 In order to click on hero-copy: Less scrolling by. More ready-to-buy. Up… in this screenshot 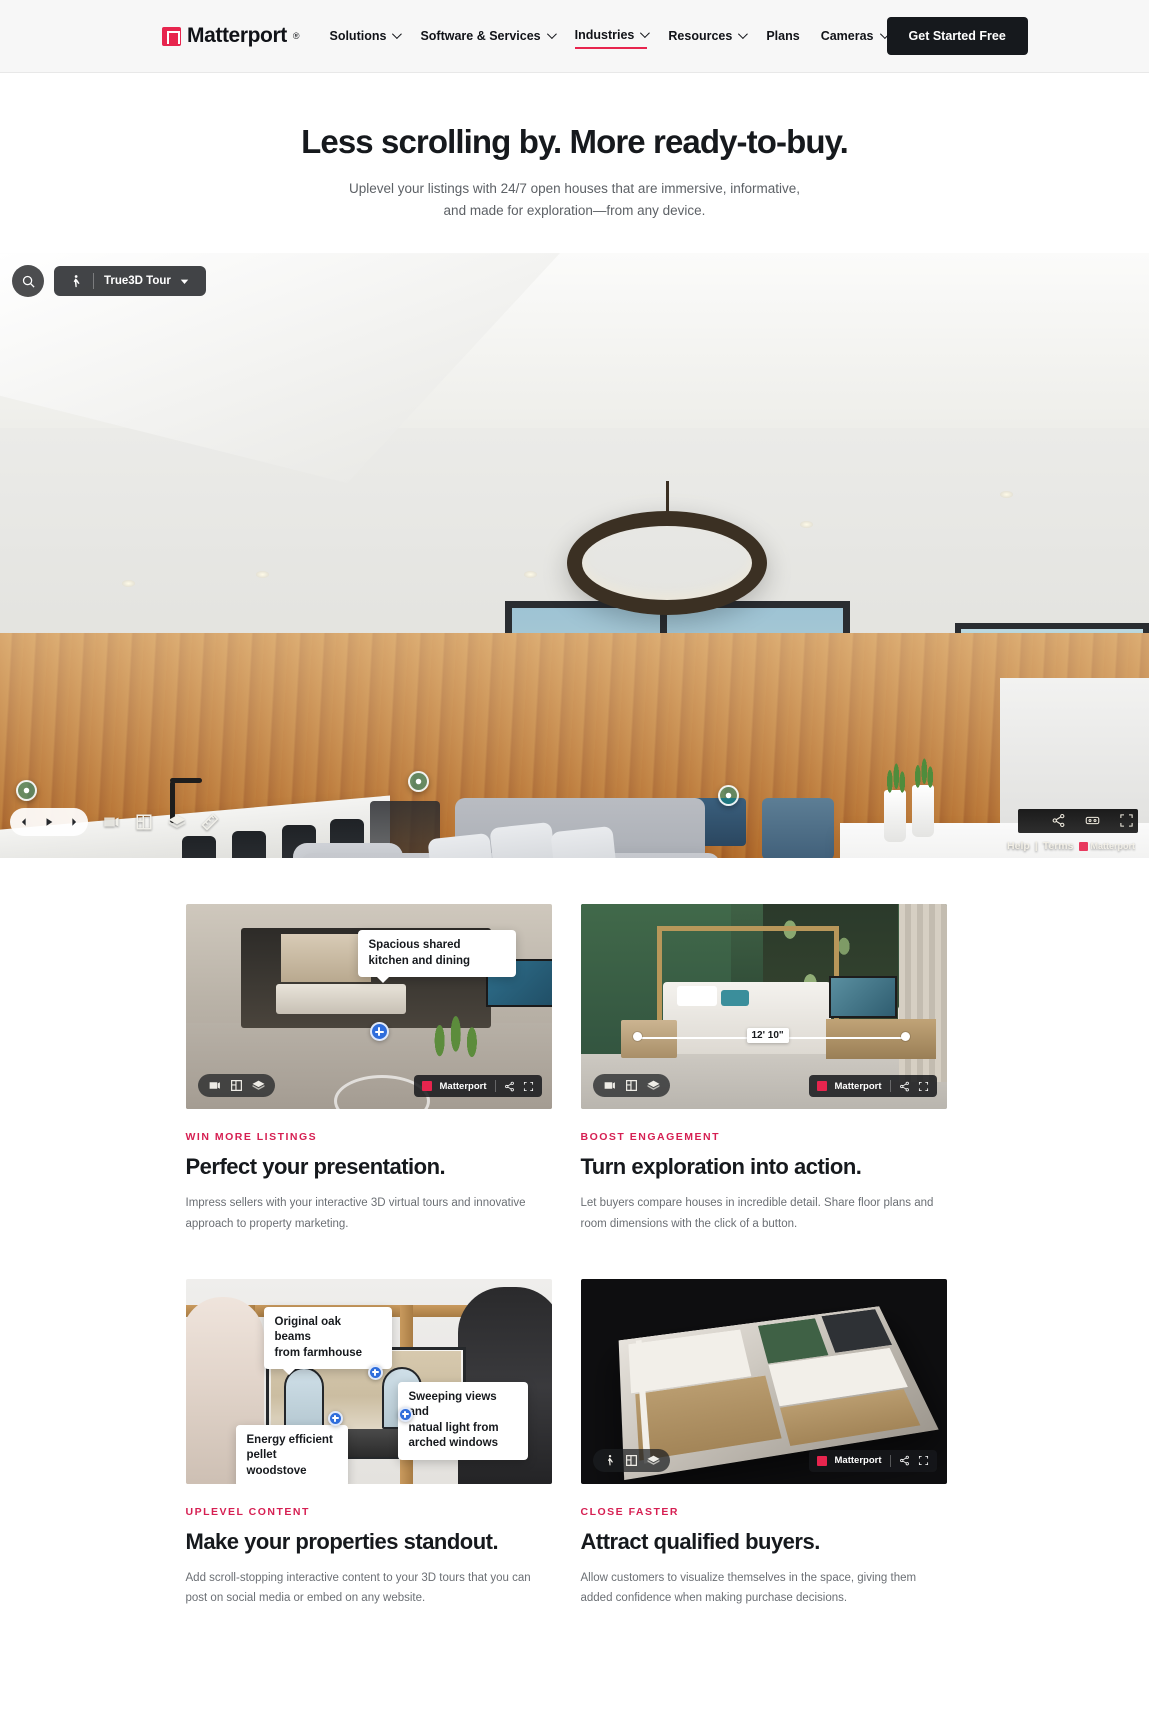, I will do `click(574, 163)`.